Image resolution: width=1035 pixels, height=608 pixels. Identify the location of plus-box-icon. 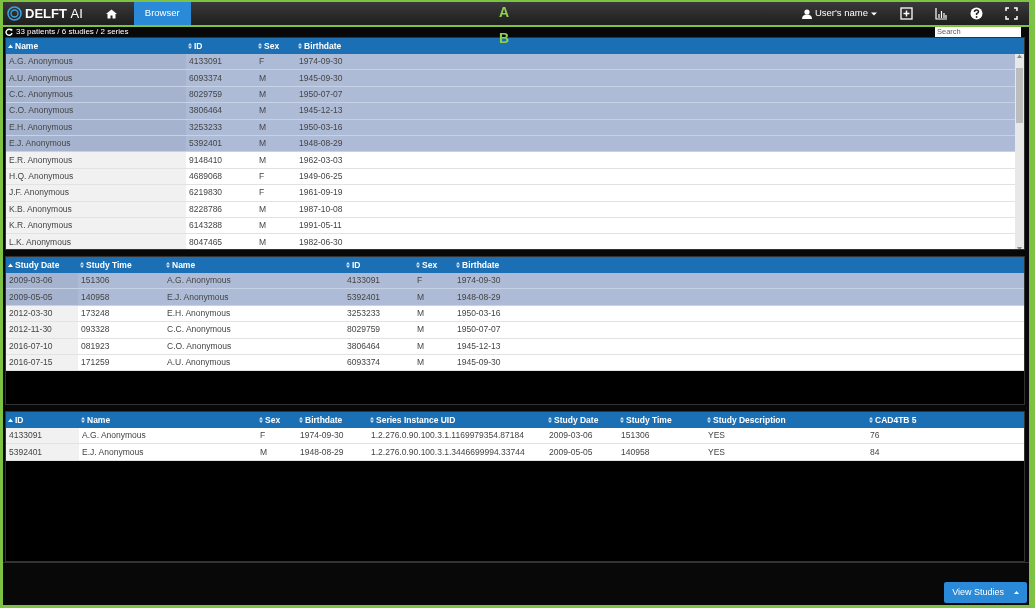
(906, 13).